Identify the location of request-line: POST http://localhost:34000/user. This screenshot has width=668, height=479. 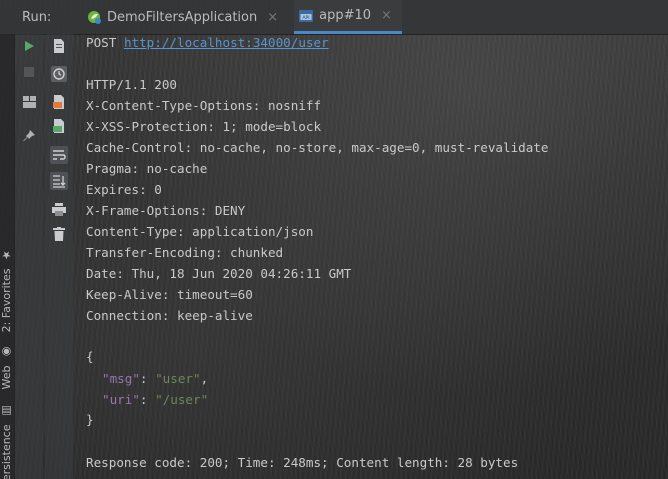
(207, 42).